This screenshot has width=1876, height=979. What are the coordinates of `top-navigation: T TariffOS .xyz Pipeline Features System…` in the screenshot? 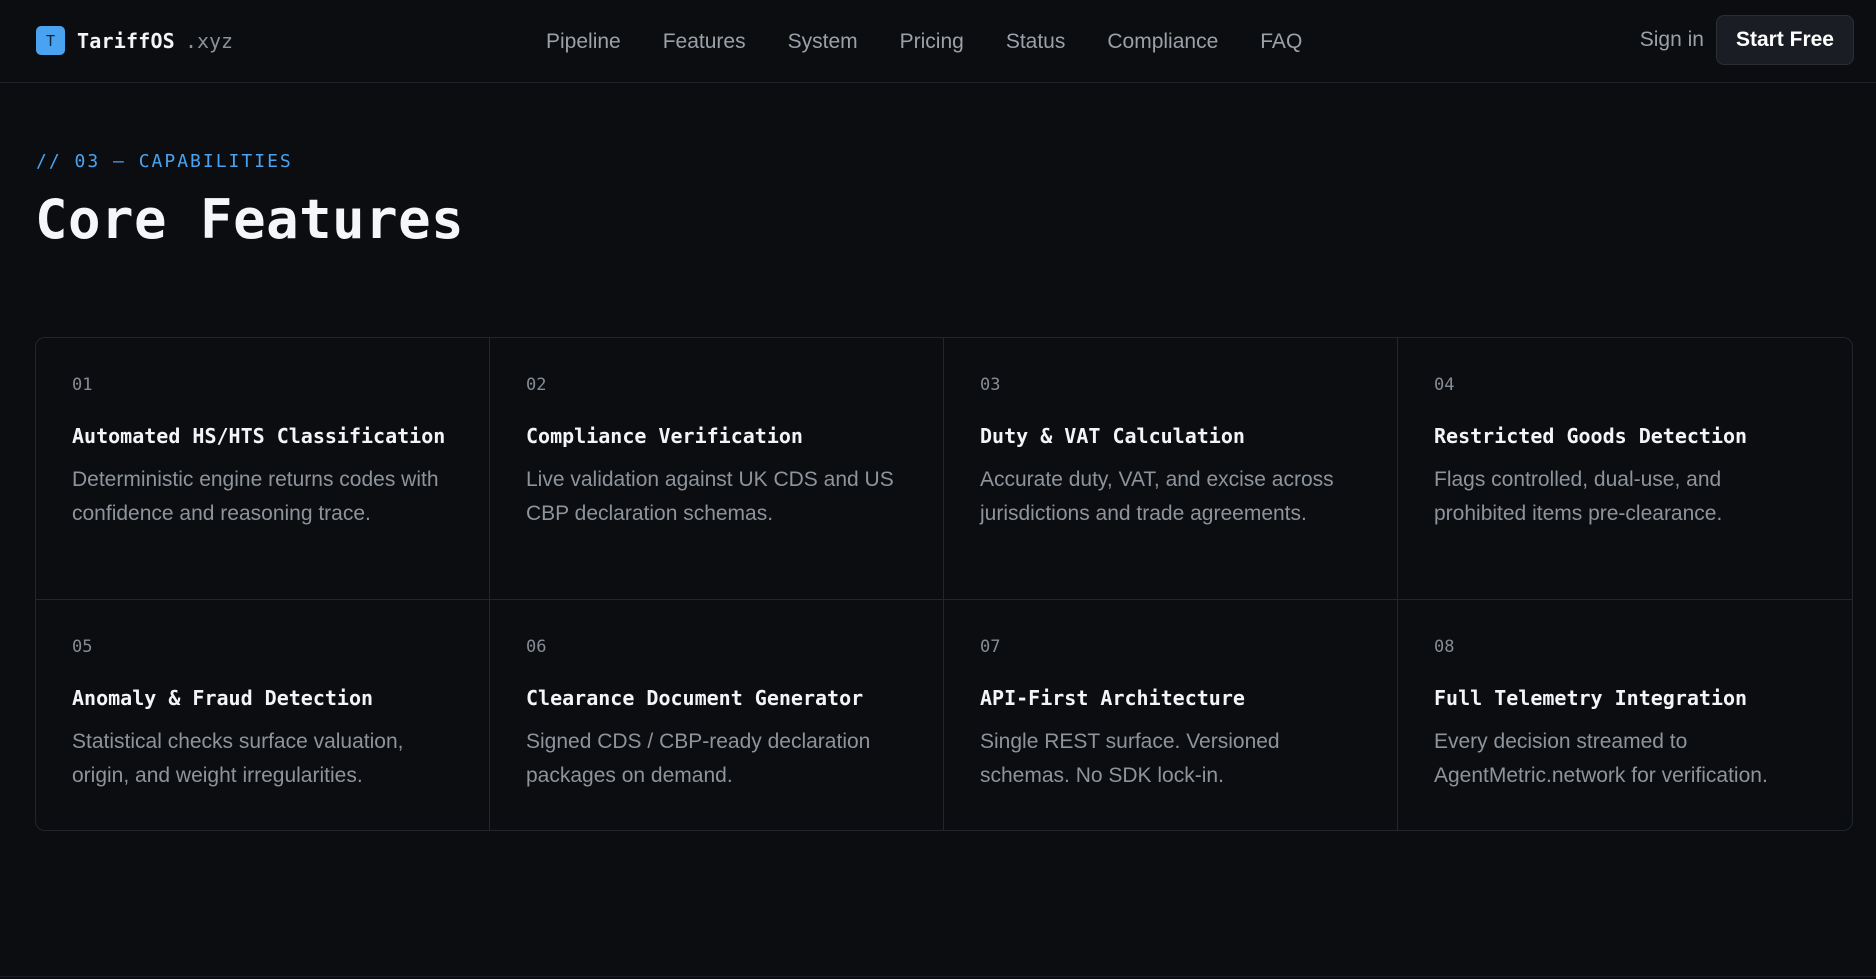 It's located at (938, 41).